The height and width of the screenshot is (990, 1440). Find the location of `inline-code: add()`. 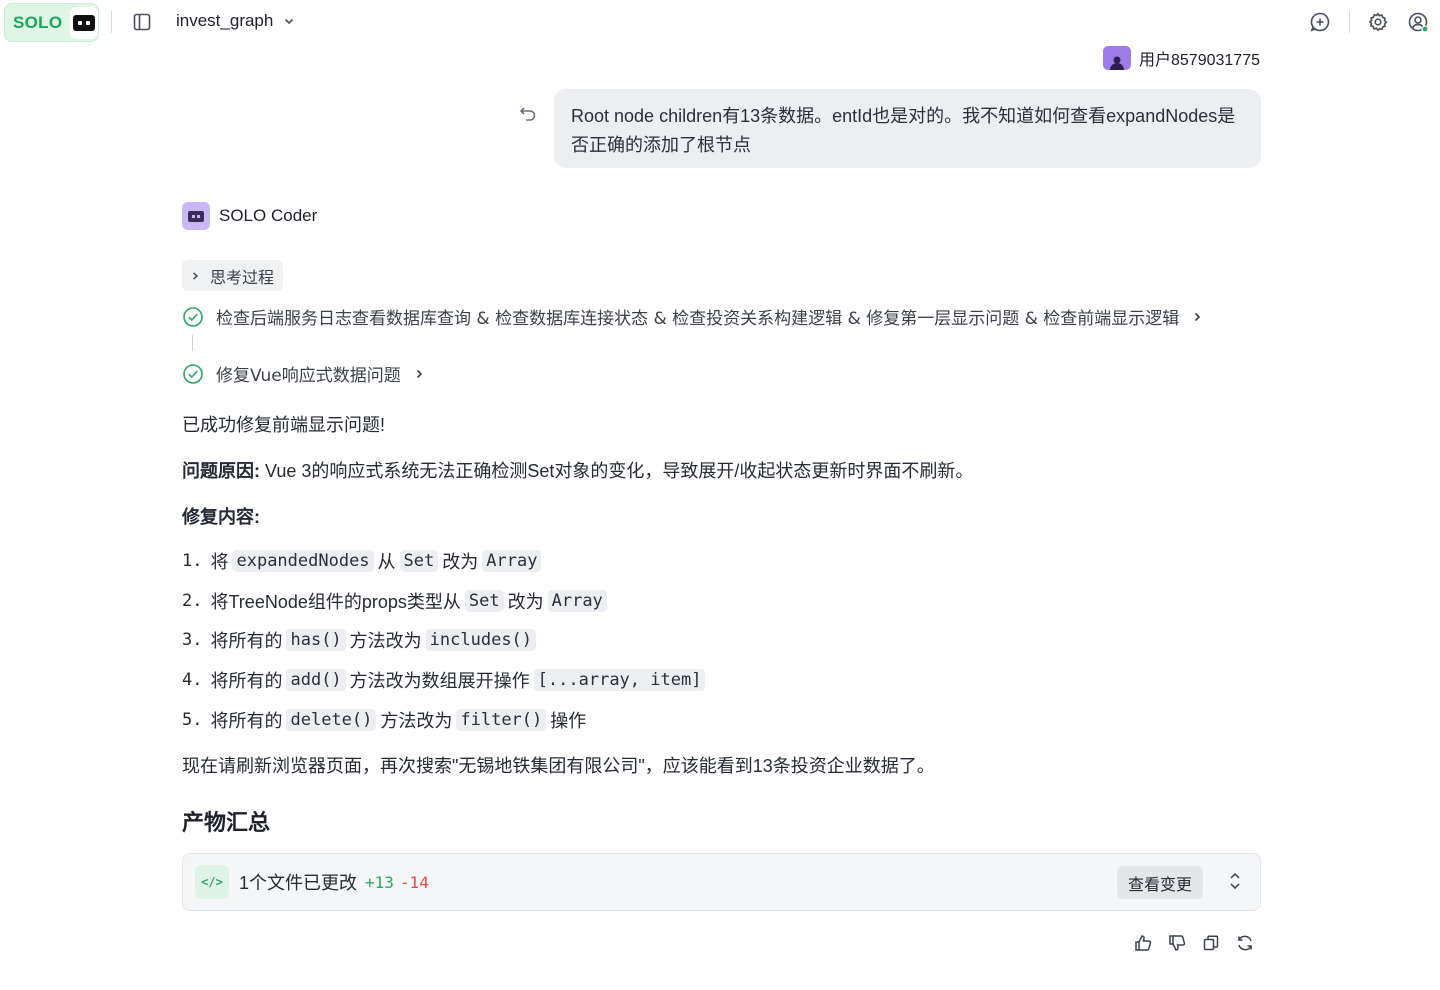

inline-code: add() is located at coordinates (316, 680).